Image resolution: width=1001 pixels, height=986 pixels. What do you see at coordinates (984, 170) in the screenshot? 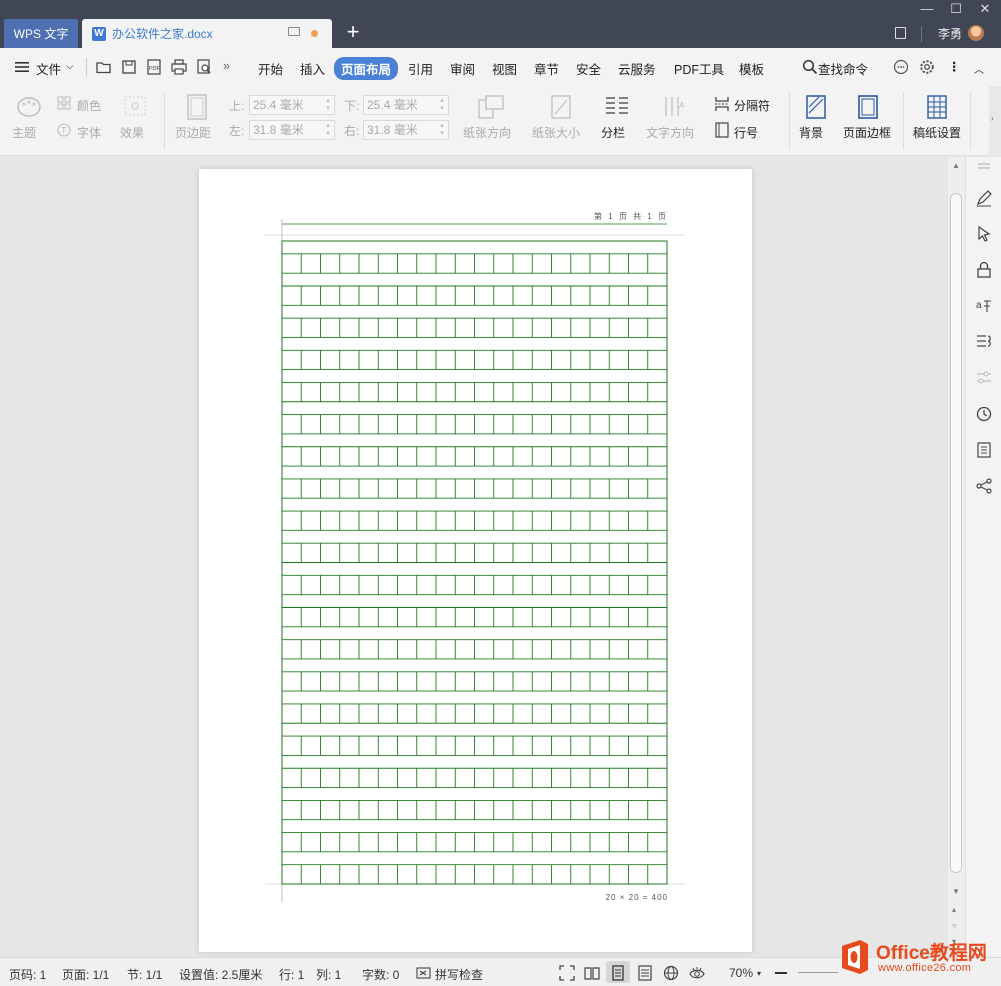
I see `panel-handle-icon` at bounding box center [984, 170].